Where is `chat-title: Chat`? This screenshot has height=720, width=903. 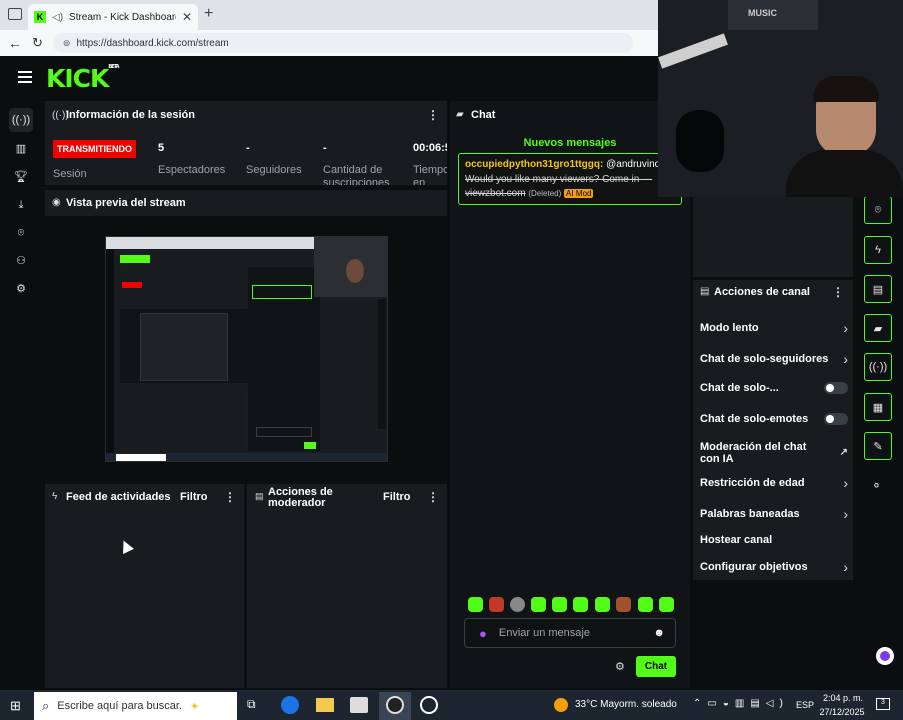
chat-title: Chat is located at coordinates (483, 115).